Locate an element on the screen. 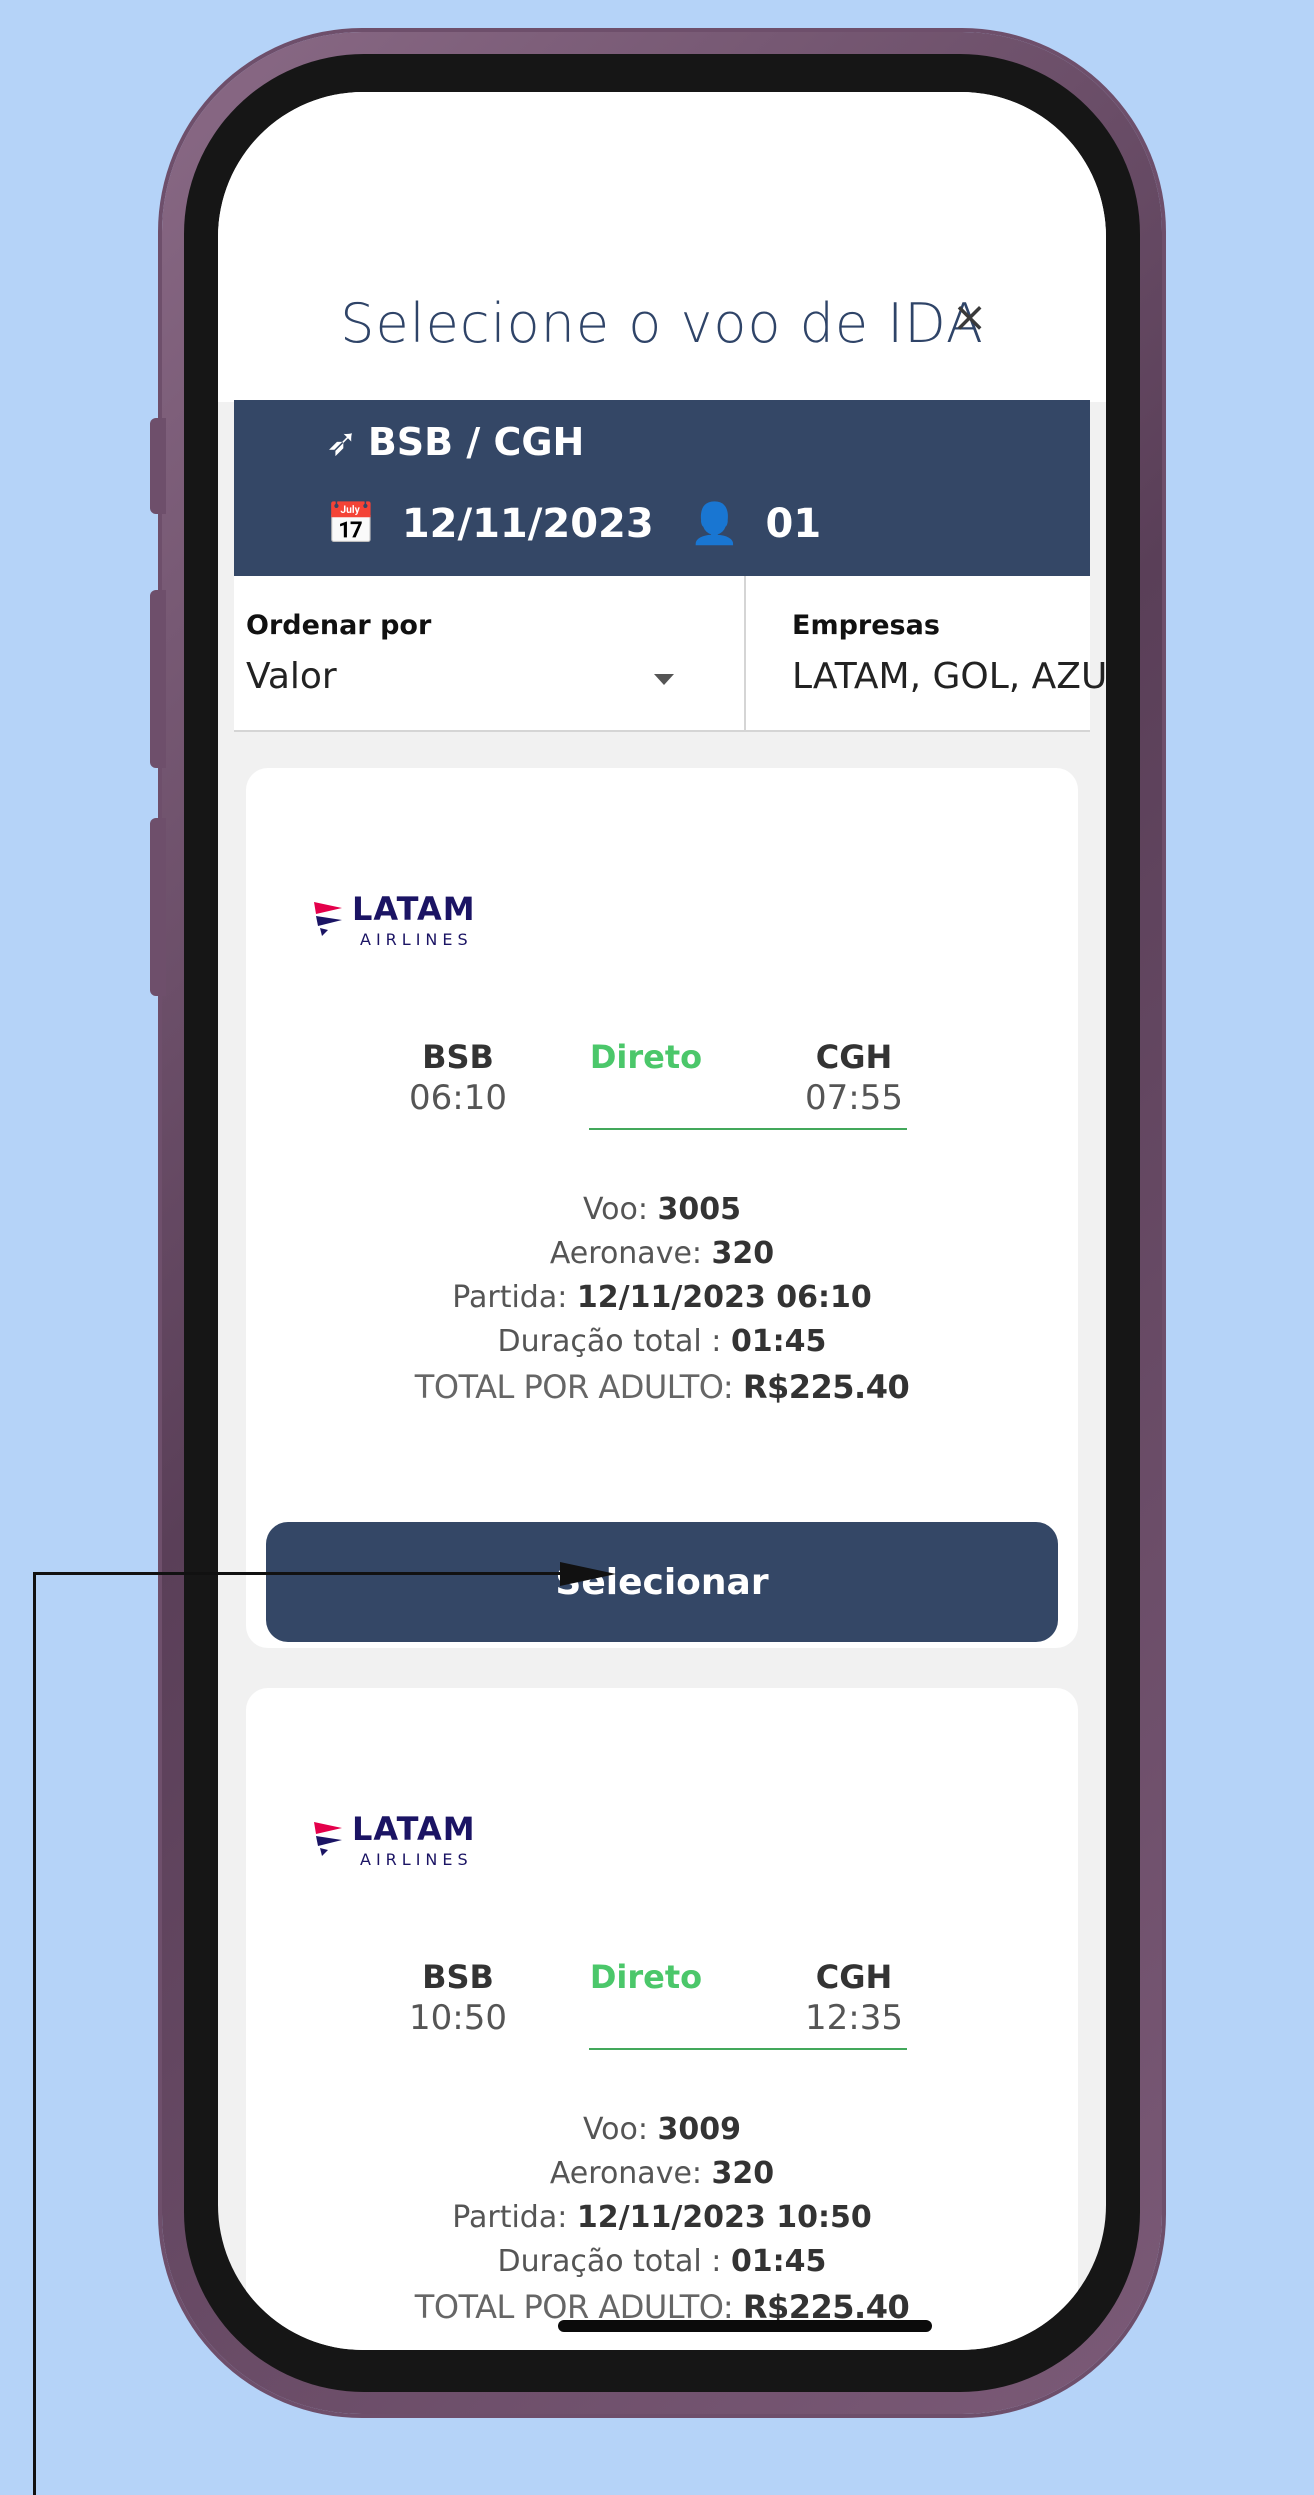 The width and height of the screenshot is (1314, 2495). total-price: TOTAL POR ADULTO: R$225.40 is located at coordinates (662, 1387).